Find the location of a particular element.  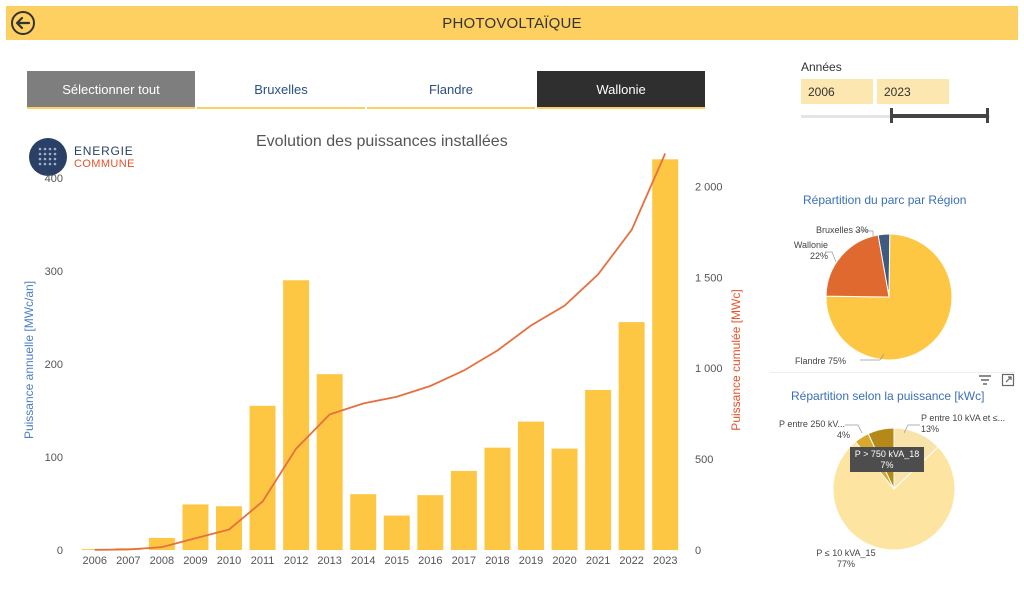

visual-header-divider is located at coordinates (892, 372).